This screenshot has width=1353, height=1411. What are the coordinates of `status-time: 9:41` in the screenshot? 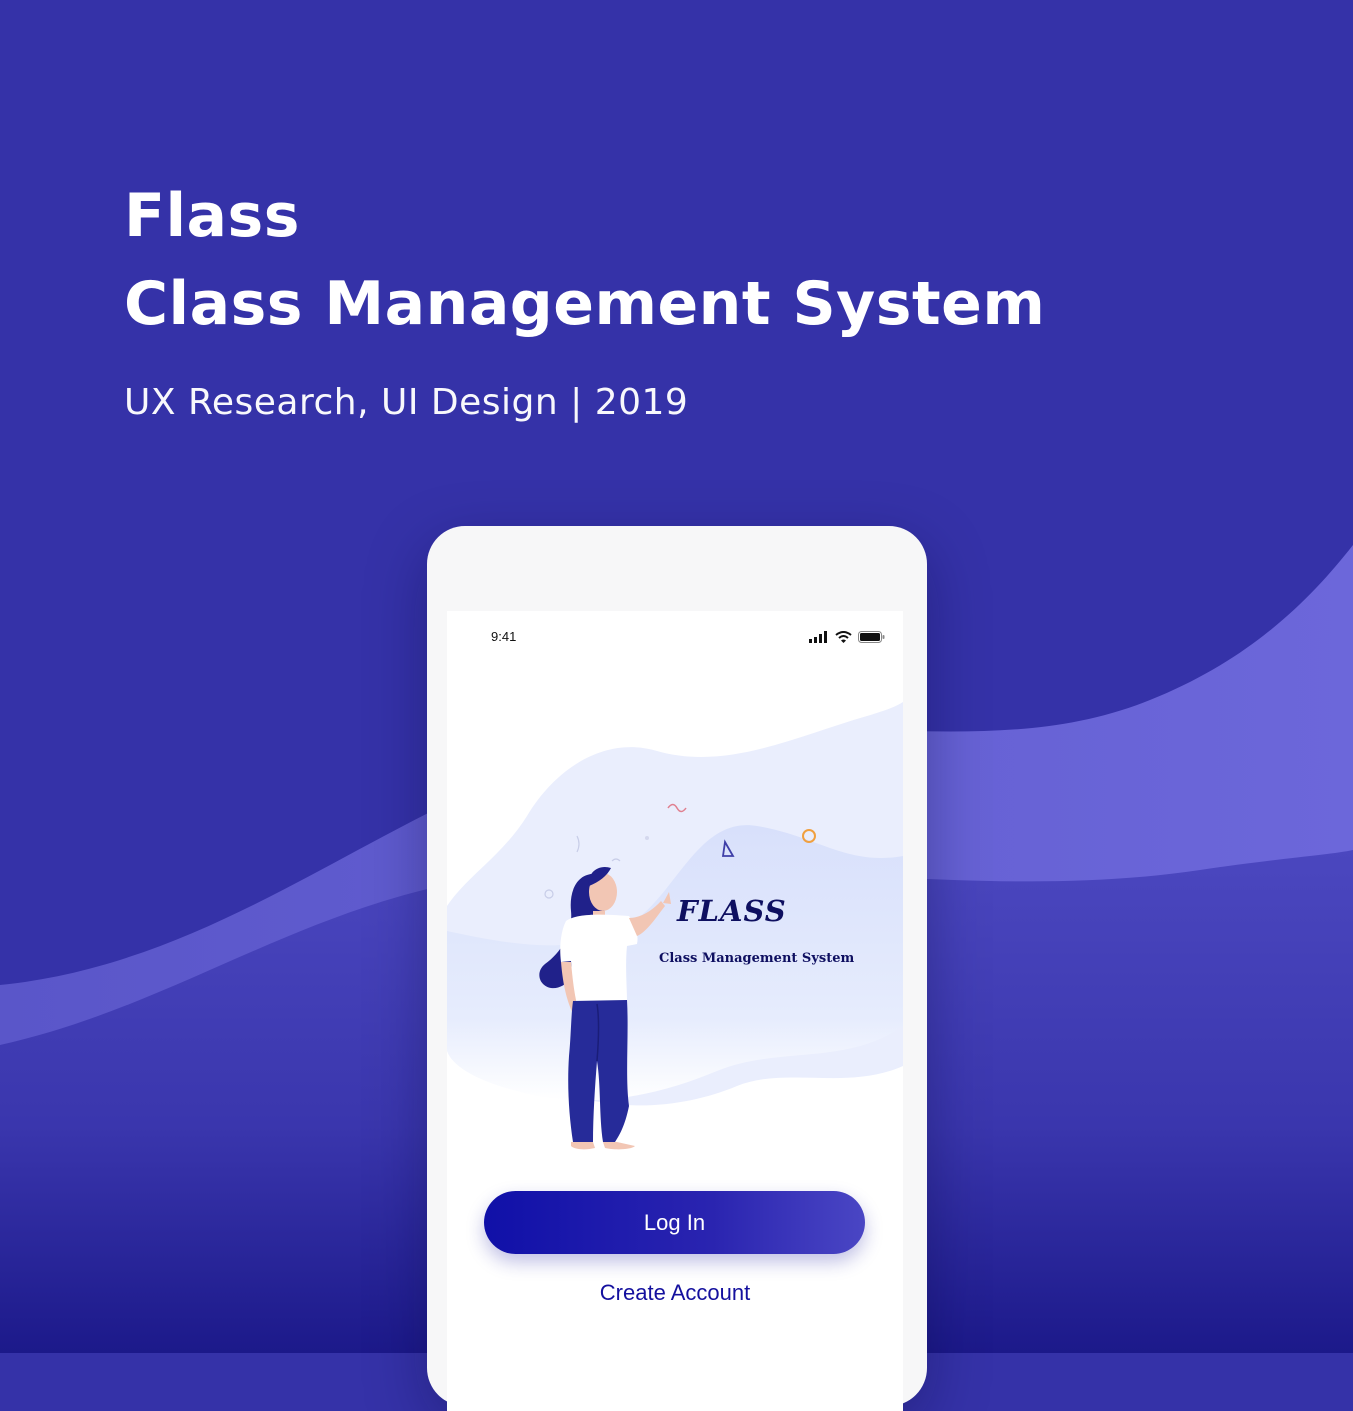 It's located at (504, 636).